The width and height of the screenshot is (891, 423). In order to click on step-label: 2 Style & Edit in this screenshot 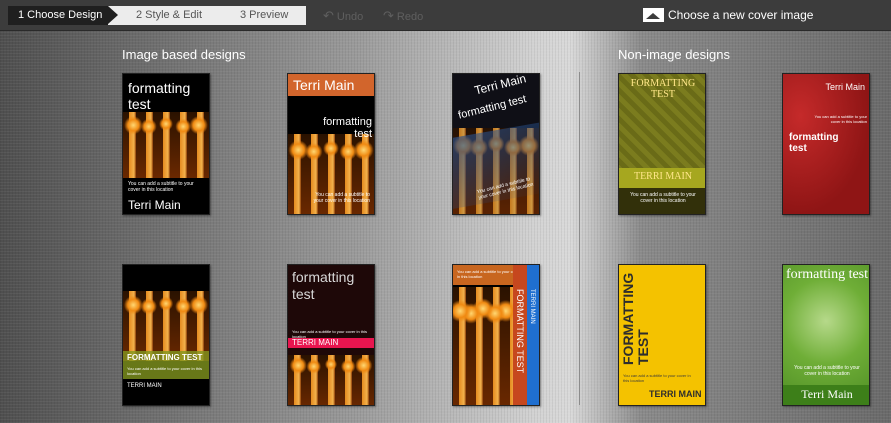, I will do `click(169, 15)`.